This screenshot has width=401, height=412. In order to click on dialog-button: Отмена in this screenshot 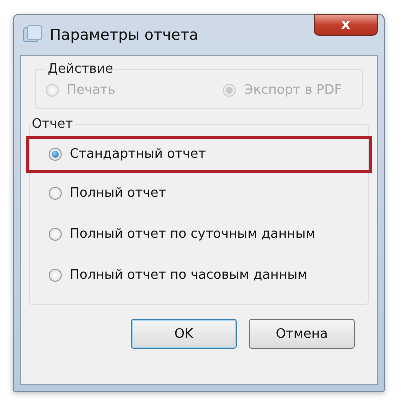, I will do `click(302, 334)`.